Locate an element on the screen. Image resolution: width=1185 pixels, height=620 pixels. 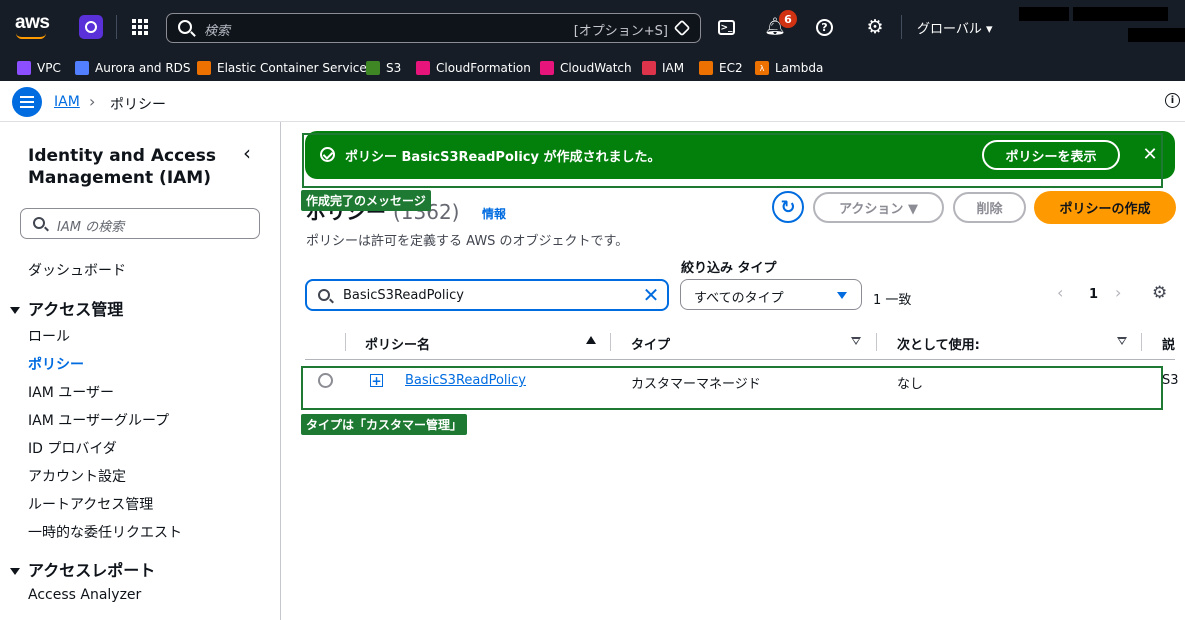
sidebar-search-placeholder: IAM の検索 is located at coordinates (91, 227).